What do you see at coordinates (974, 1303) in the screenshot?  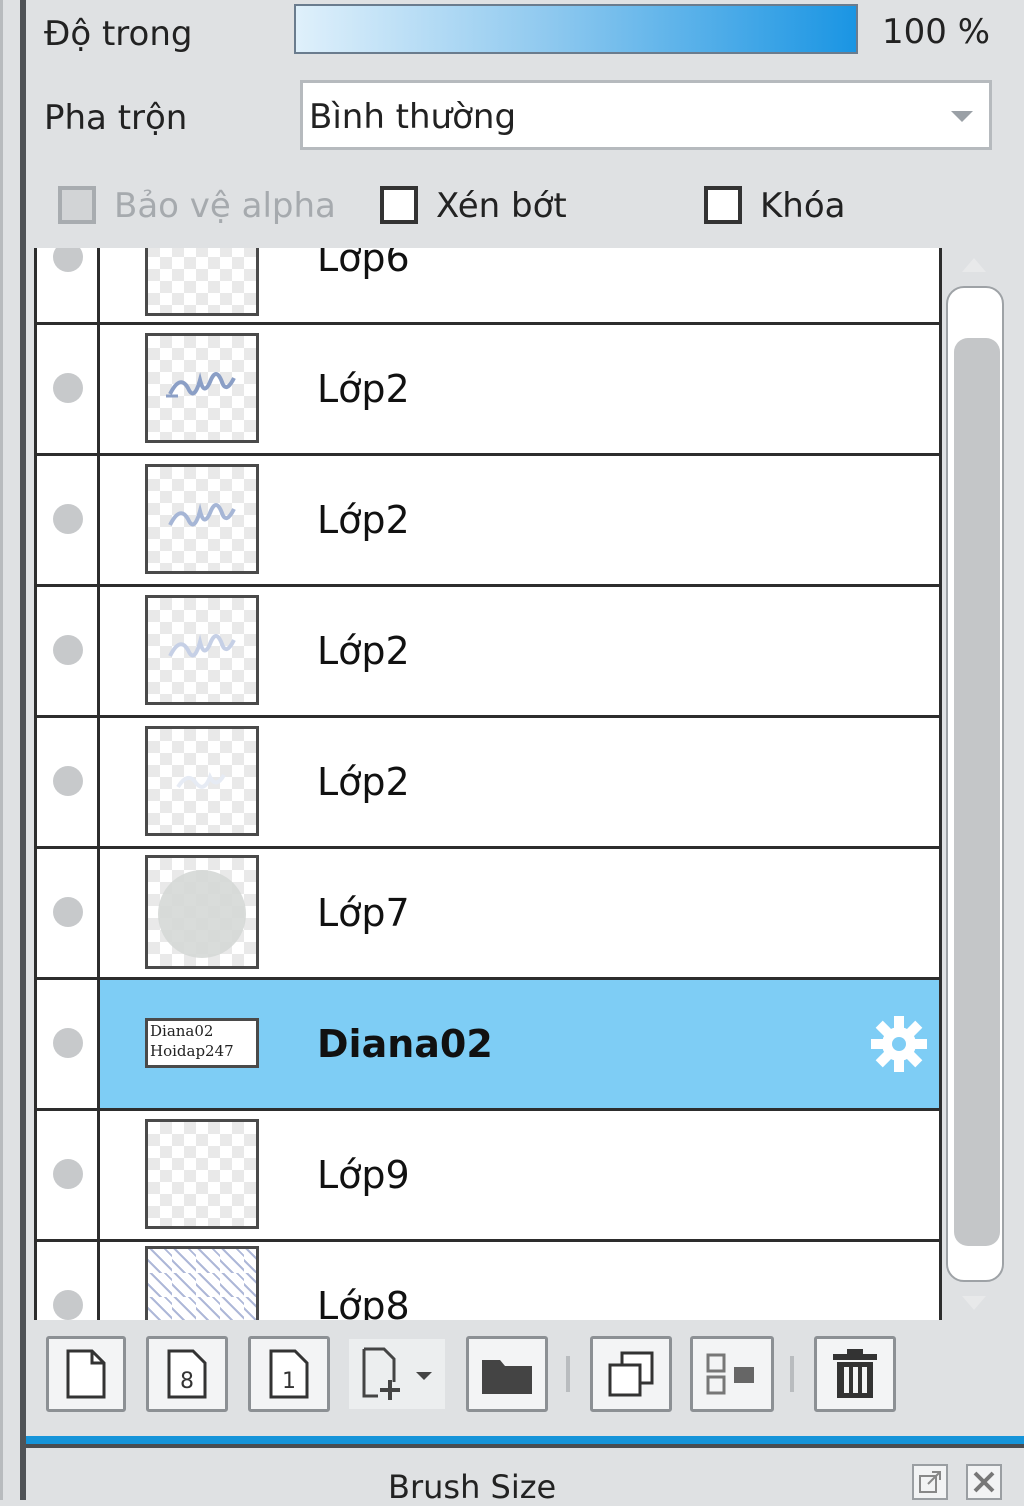 I see `scroll-down-arrow-icon` at bounding box center [974, 1303].